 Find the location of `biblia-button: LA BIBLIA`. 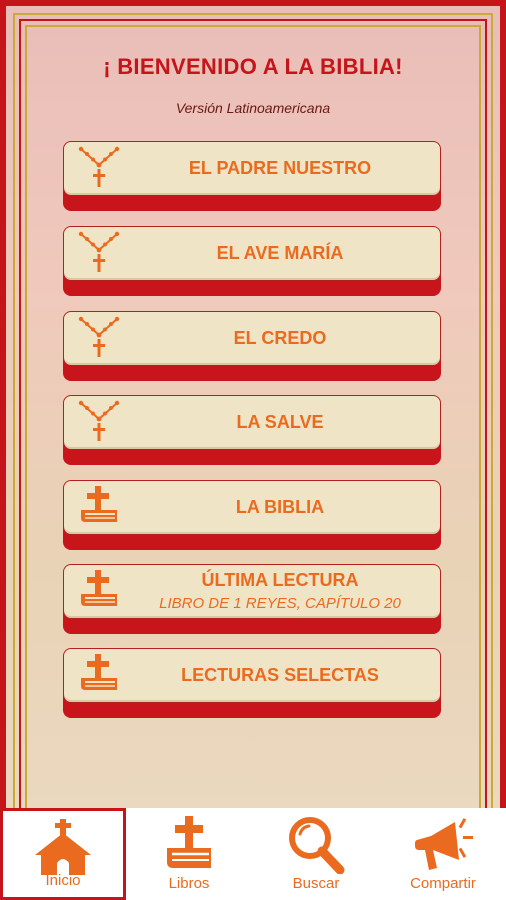

biblia-button: LA BIBLIA is located at coordinates (252, 515).